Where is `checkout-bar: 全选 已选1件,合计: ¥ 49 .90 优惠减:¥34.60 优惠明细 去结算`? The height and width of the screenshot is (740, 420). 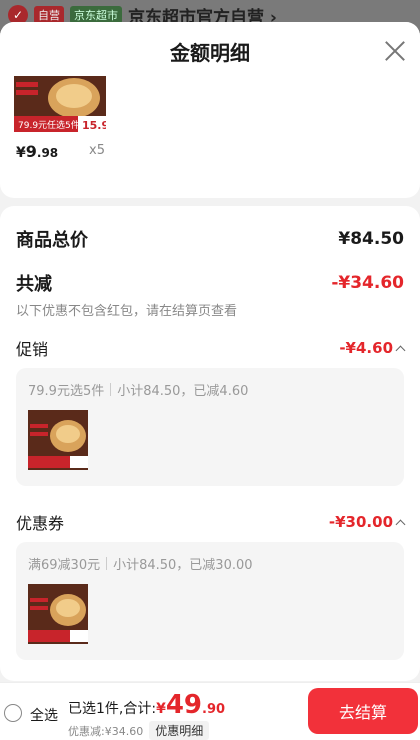 checkout-bar: 全选 已选1件,合计: ¥ 49 .90 优惠减:¥34.60 优惠明细 去结算 is located at coordinates (210, 711).